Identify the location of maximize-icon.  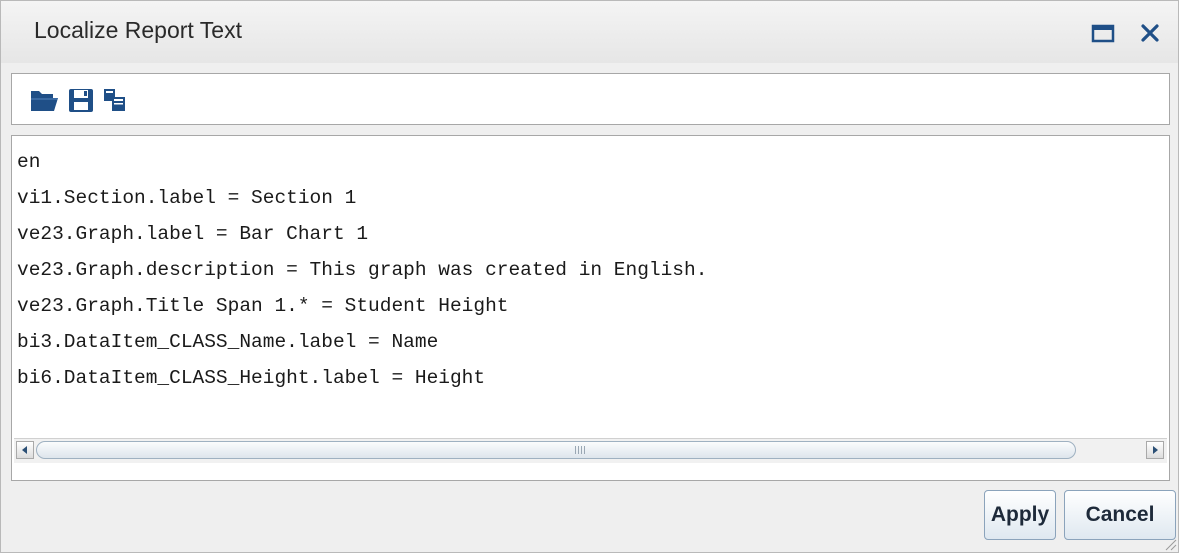
(1103, 33).